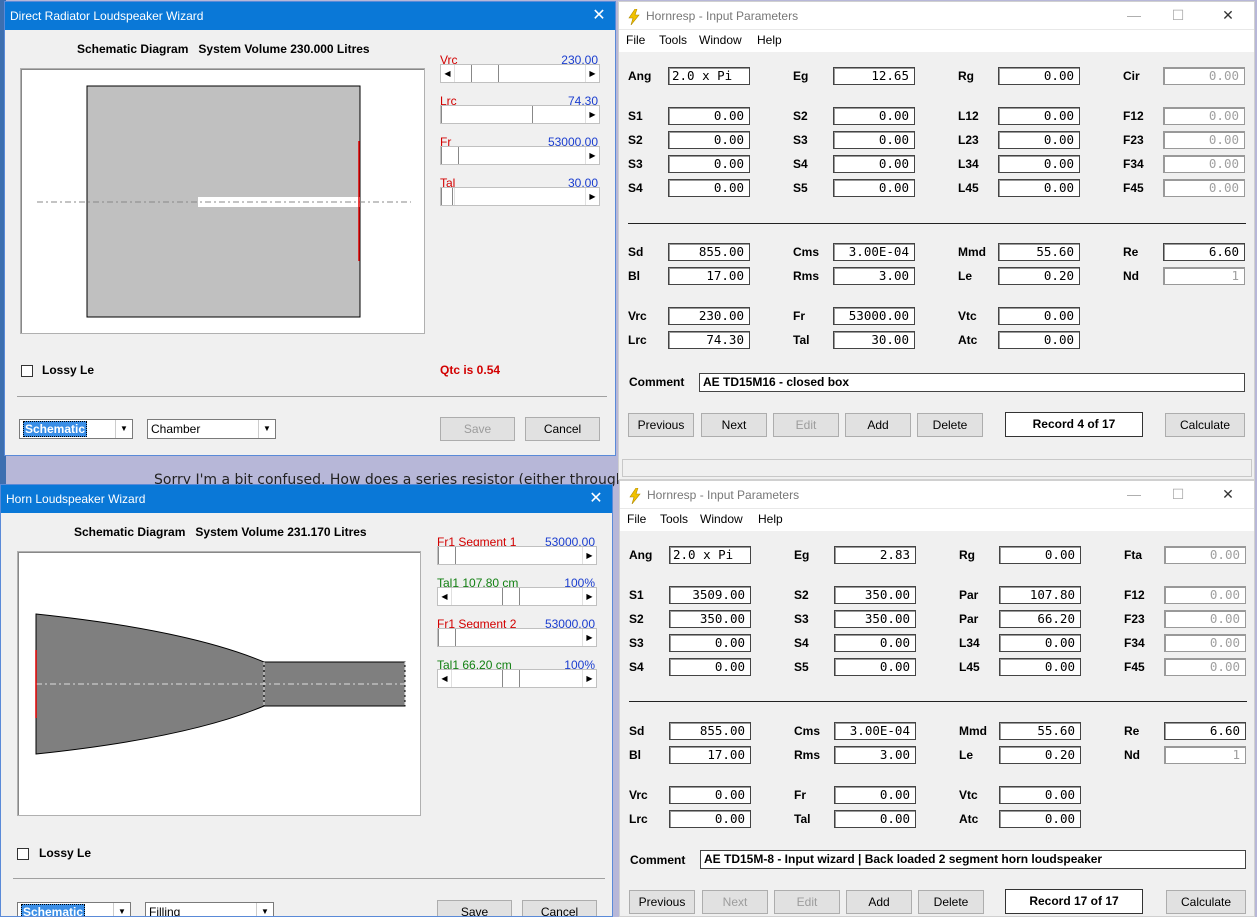  Describe the element at coordinates (1040, 595) in the screenshot. I see `param-field: 107.80` at that location.